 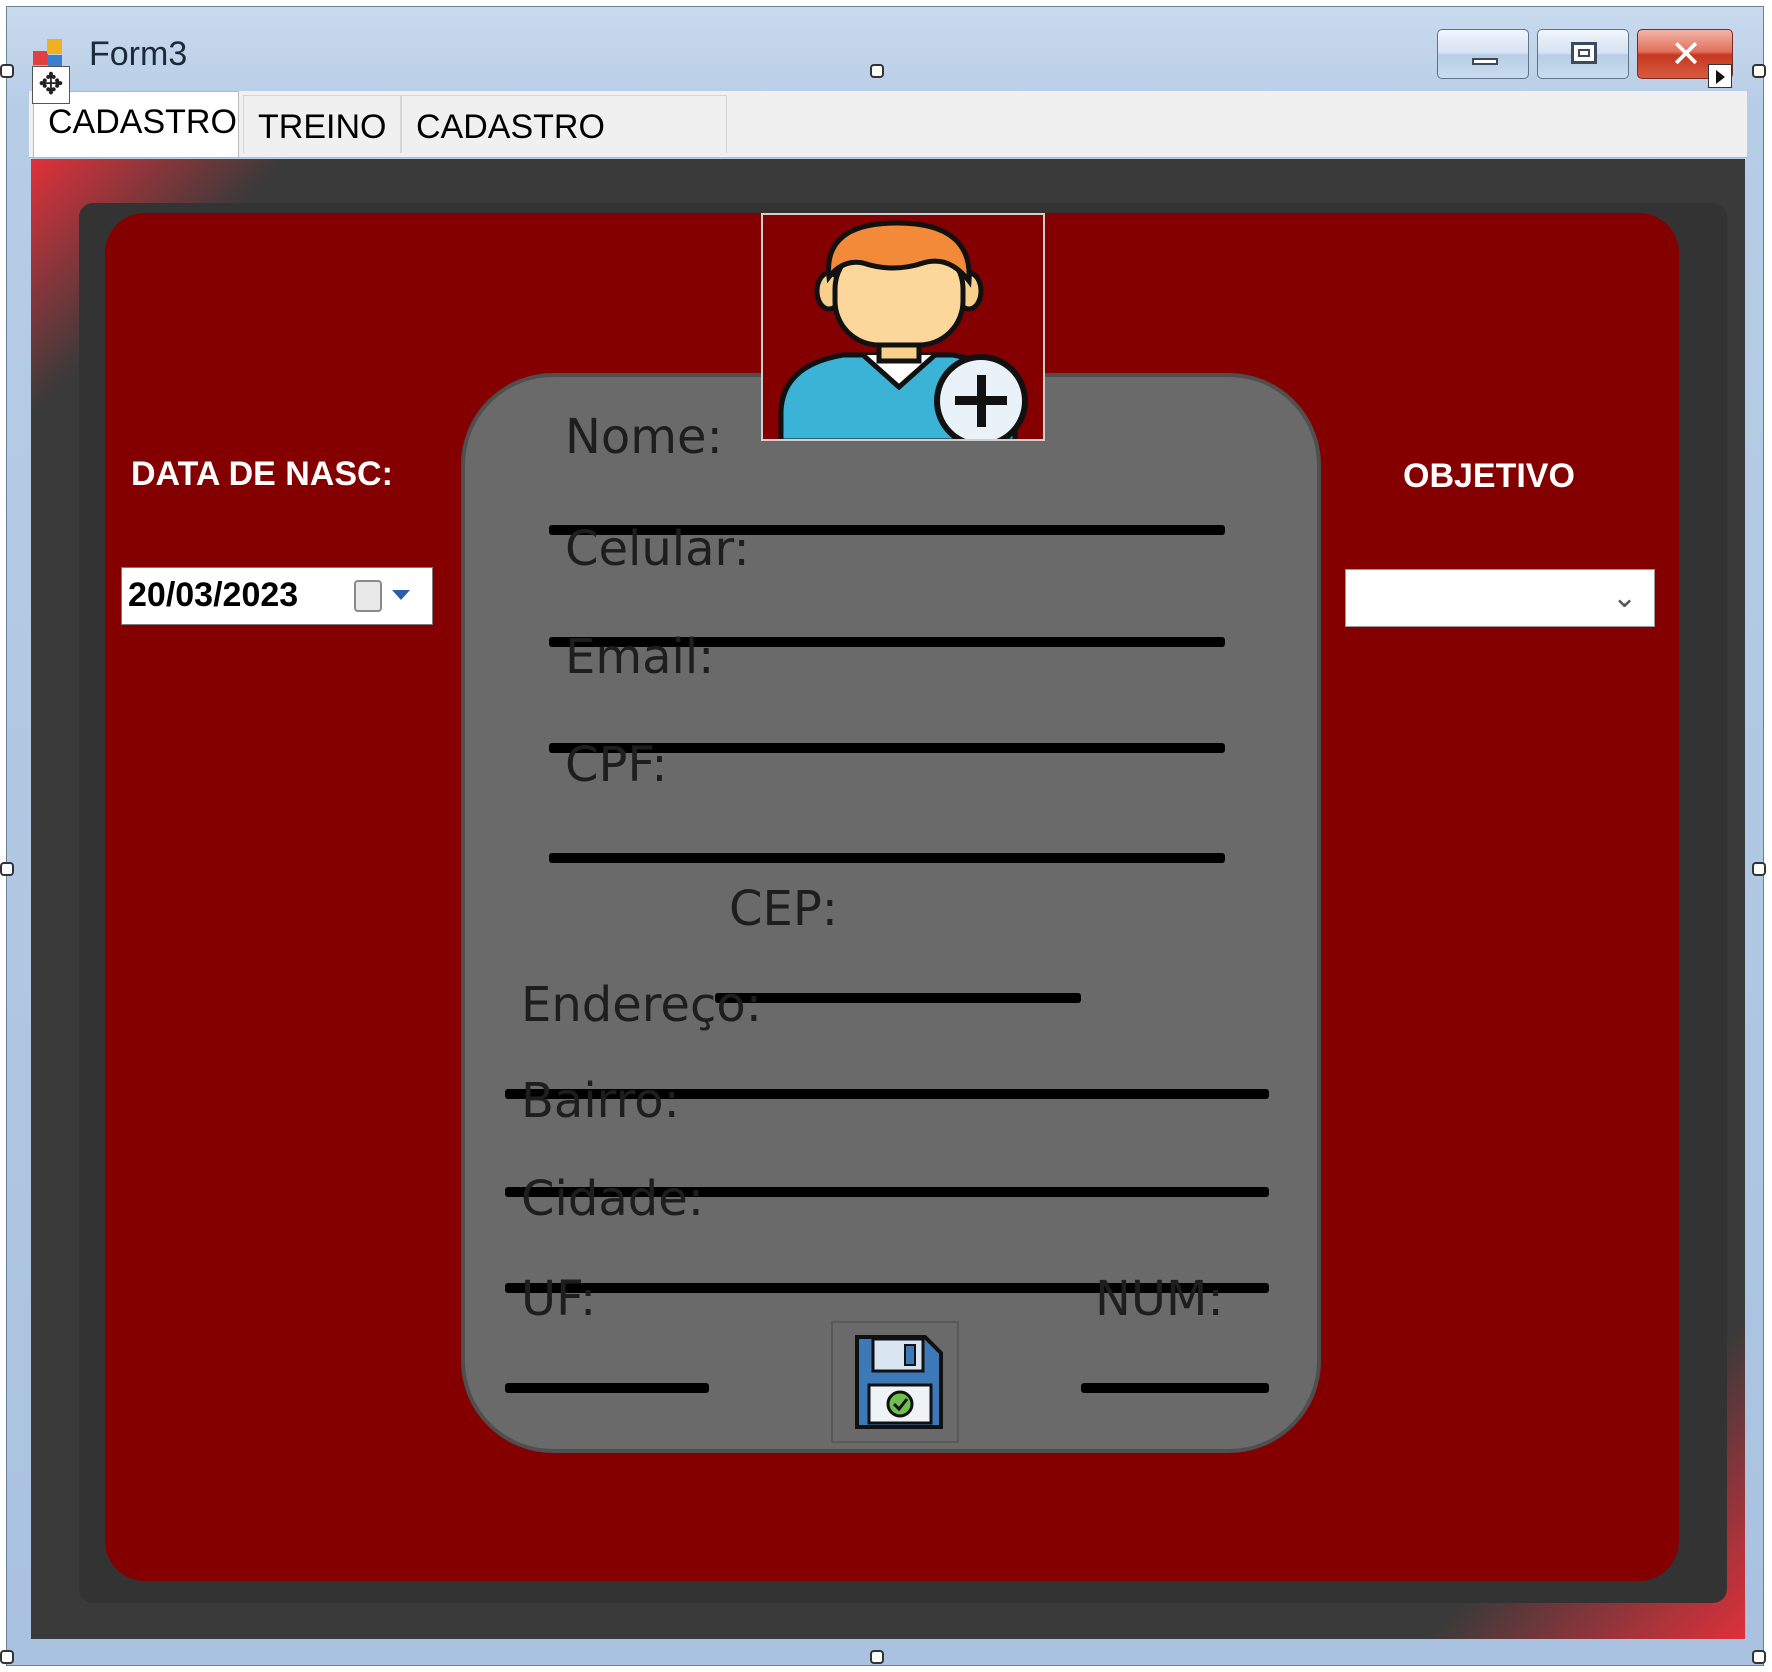 What do you see at coordinates (657, 549) in the screenshot?
I see `celular-label: Celular:` at bounding box center [657, 549].